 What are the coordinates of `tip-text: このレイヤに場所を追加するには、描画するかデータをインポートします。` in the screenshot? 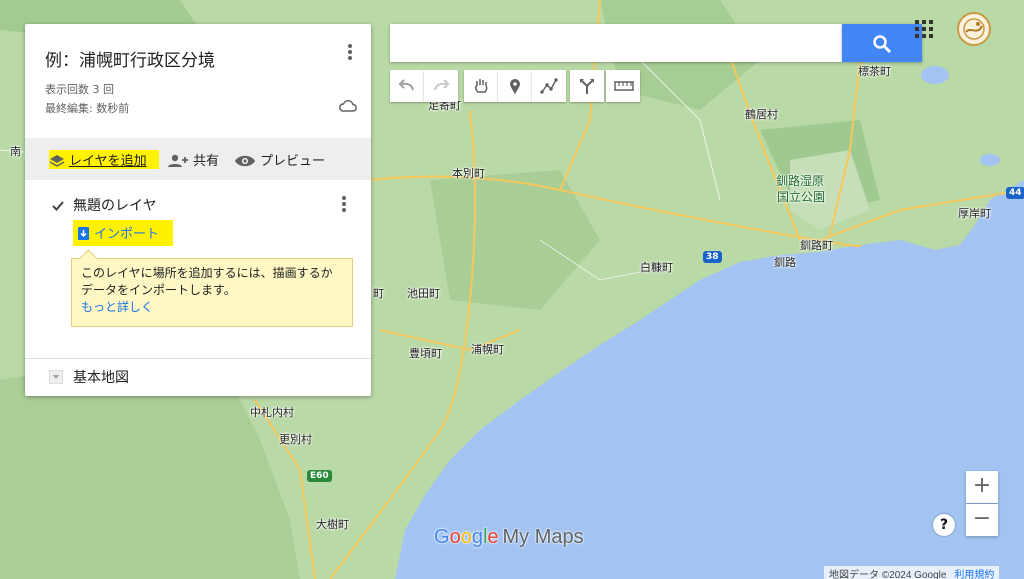 It's located at (207, 281).